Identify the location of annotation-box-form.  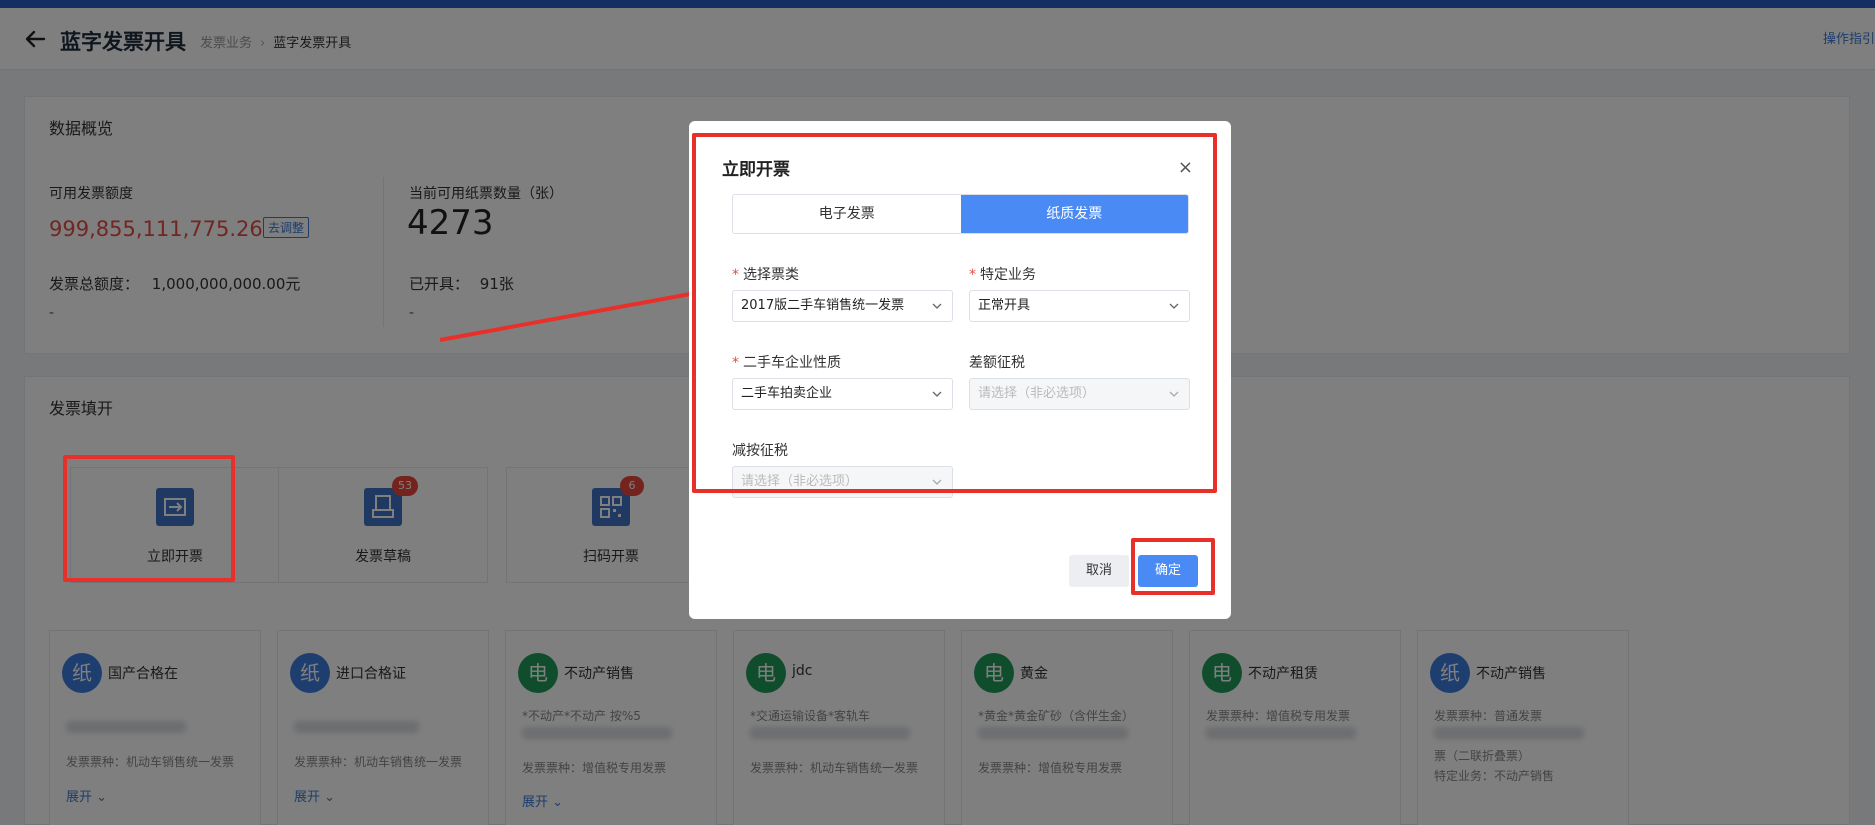
(954, 313).